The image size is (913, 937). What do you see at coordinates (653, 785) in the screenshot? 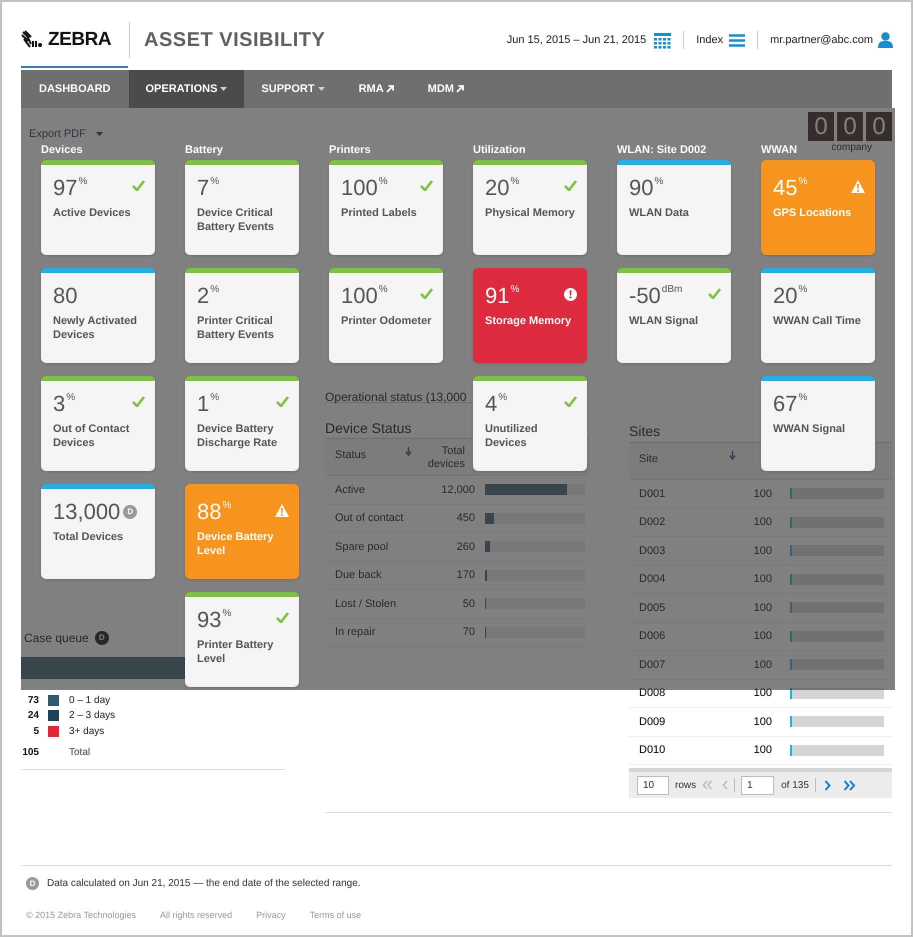
I see `rows-per-page-field: 10` at bounding box center [653, 785].